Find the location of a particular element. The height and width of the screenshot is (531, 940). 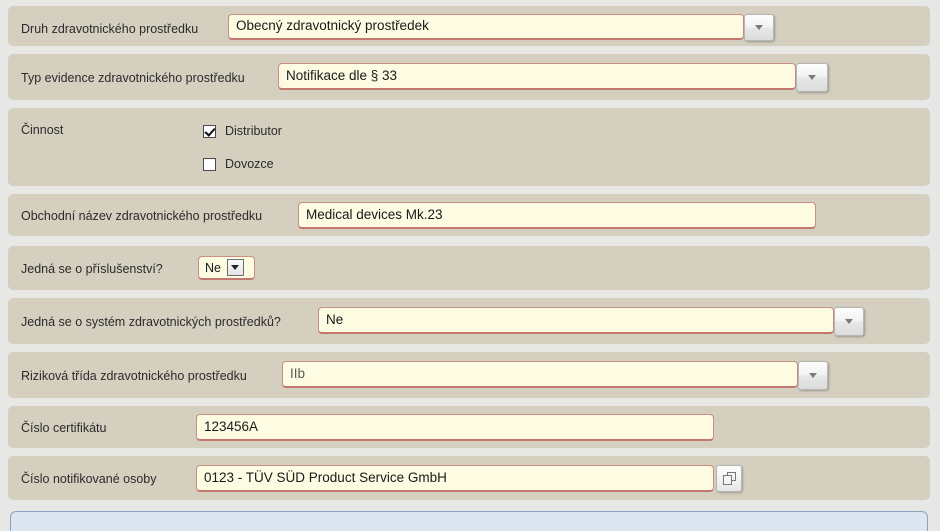

form-row-activity: Činnost Distributor Dovozce is located at coordinates (469, 147).